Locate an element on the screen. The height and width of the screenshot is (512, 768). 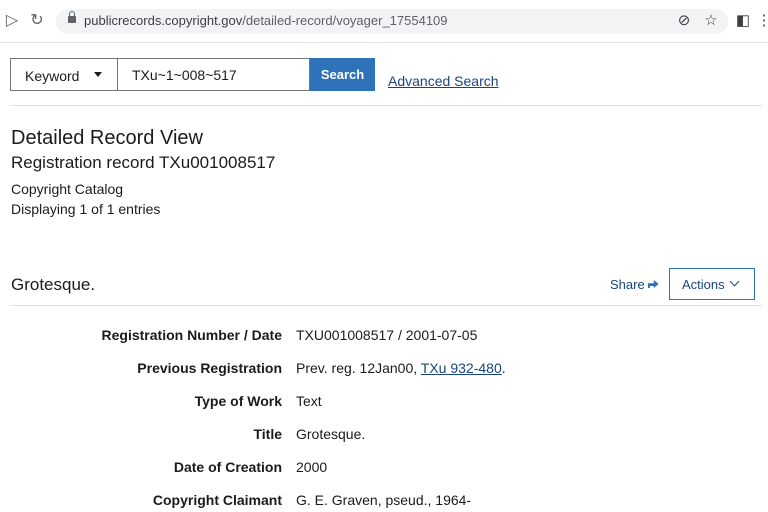
field-label: Copyright Claimant is located at coordinates (217, 500).